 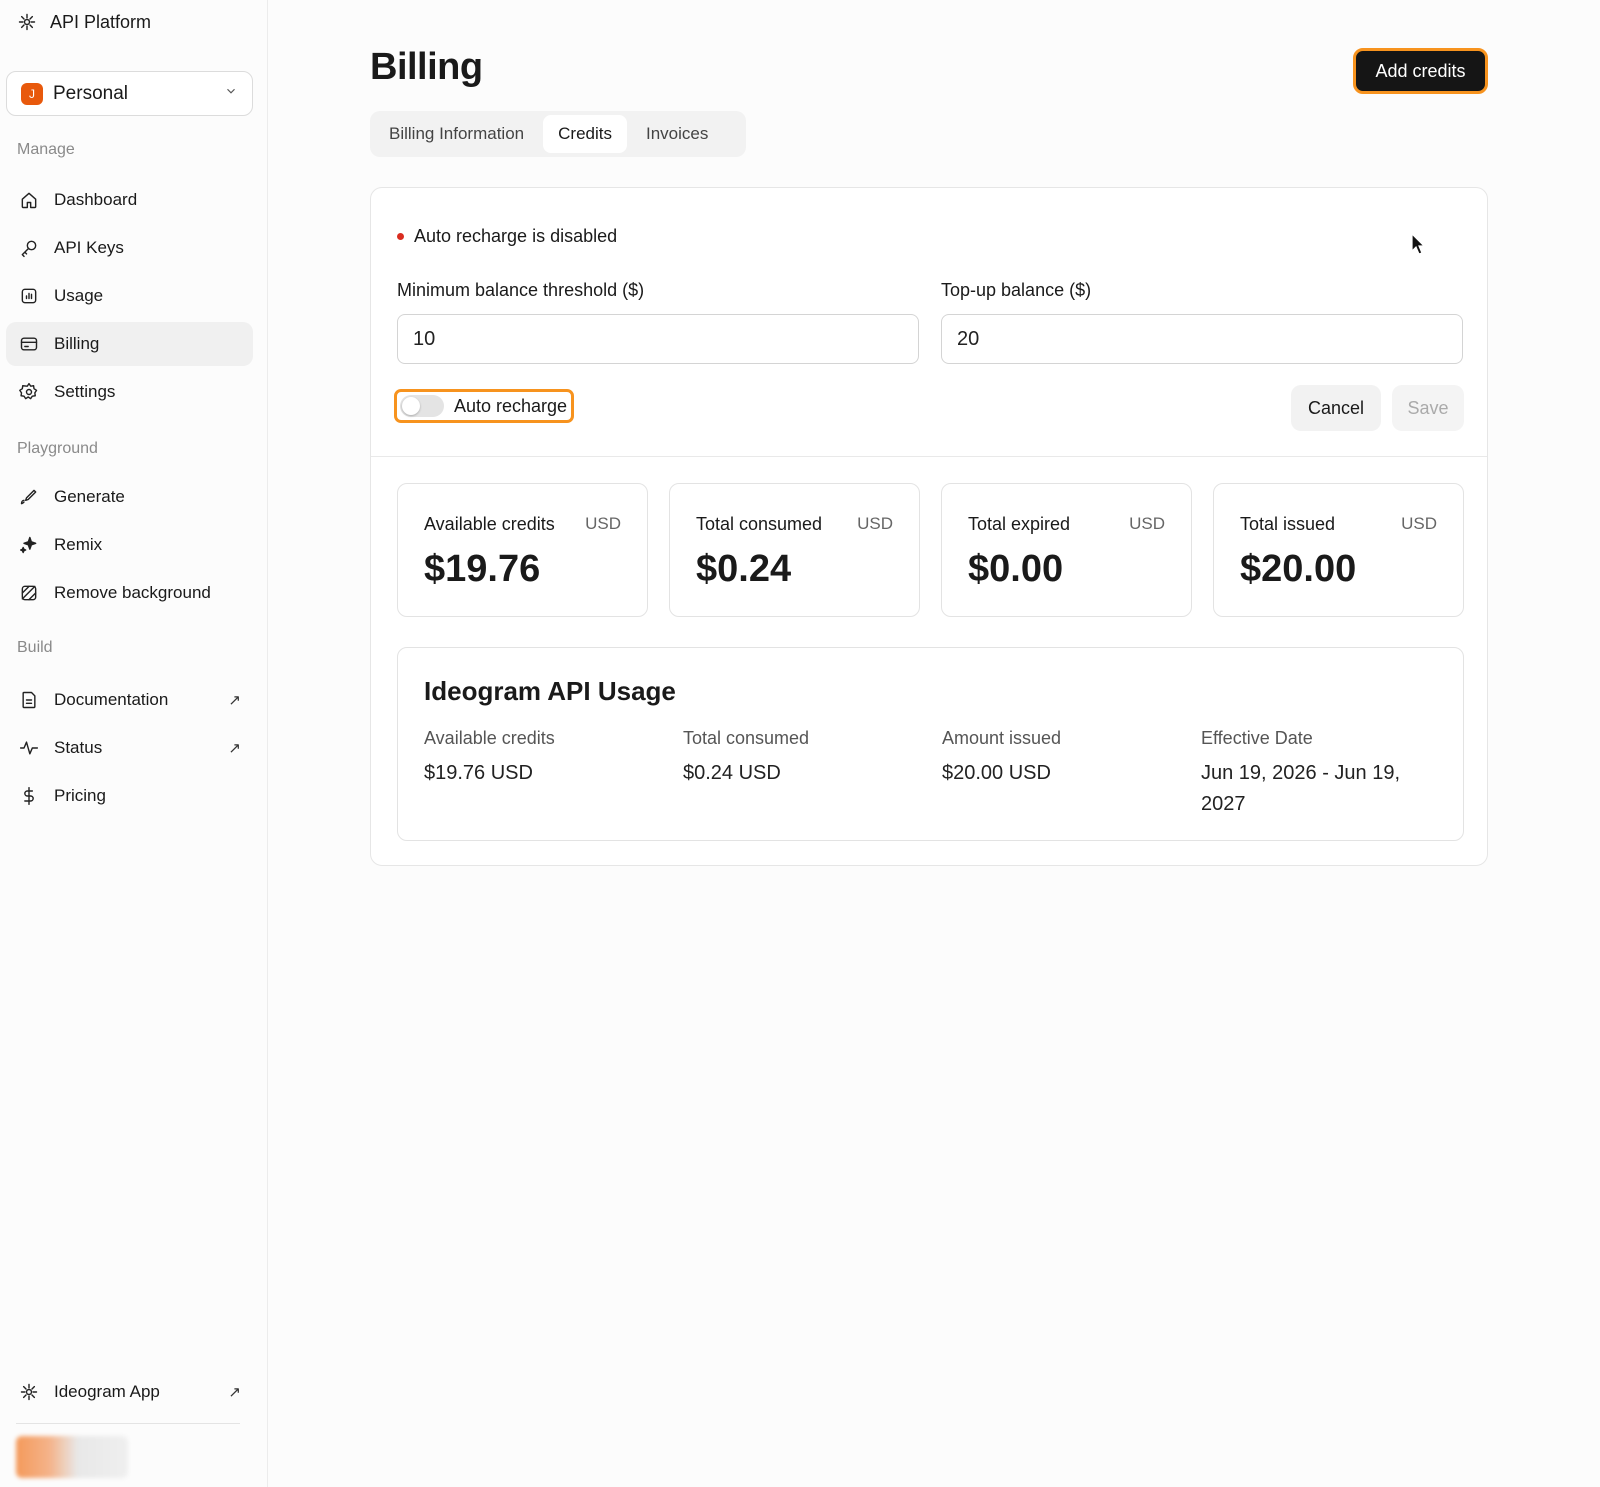 I want to click on add-credits-button: Add credits, so click(x=1420, y=71).